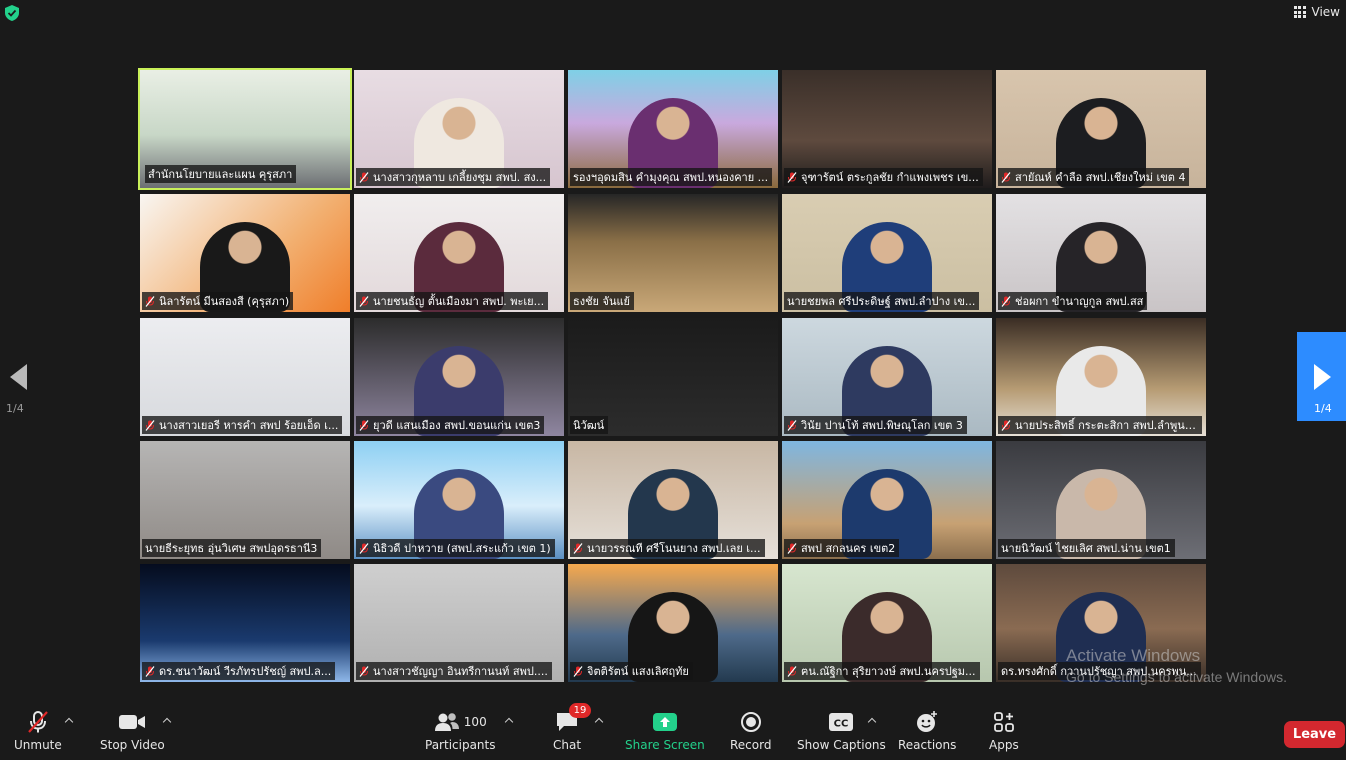 This screenshot has height=760, width=1346. I want to click on participants-count: 100, so click(475, 722).